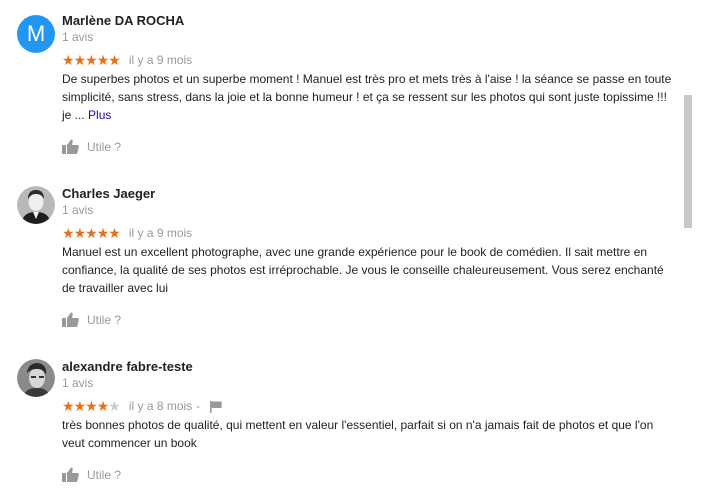 This screenshot has height=503, width=706. Describe the element at coordinates (99, 115) in the screenshot. I see `more-link: Plus` at that location.